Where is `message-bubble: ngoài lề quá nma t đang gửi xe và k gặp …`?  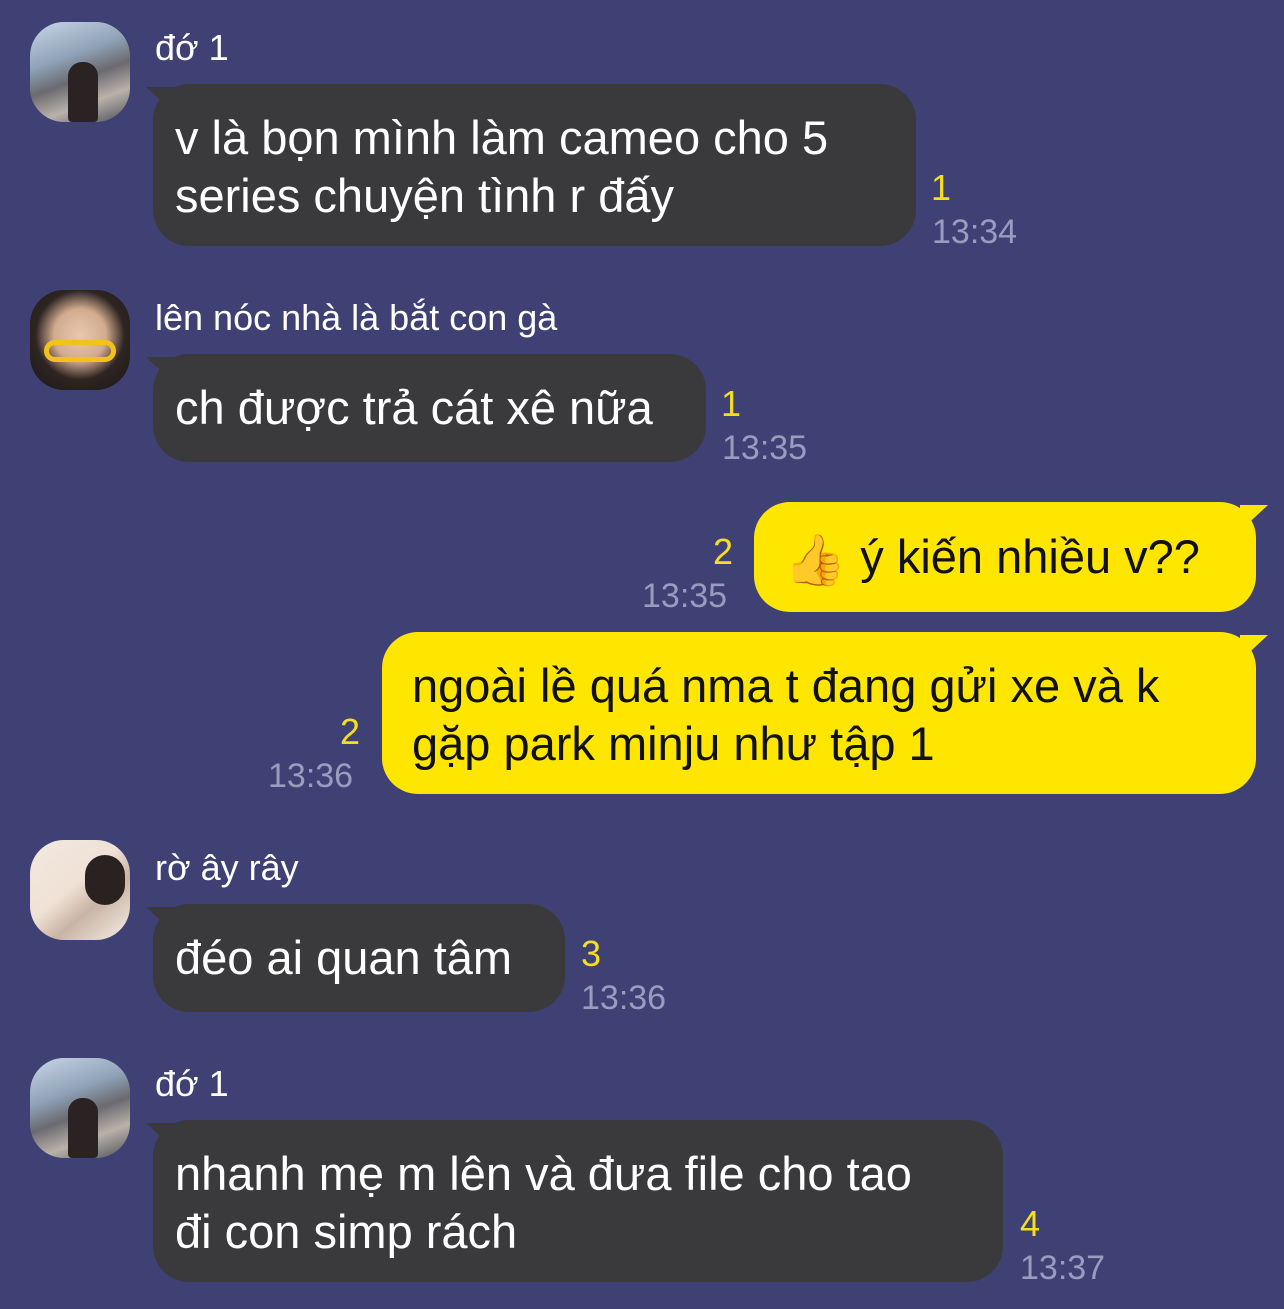
message-bubble: ngoài lề quá nma t đang gửi xe và k gặp … is located at coordinates (819, 713).